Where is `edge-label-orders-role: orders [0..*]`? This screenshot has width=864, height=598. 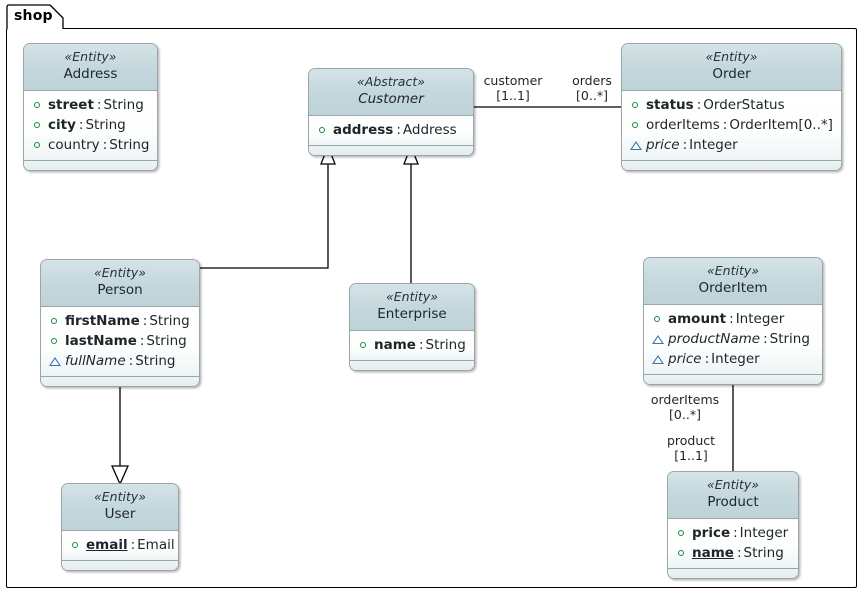 edge-label-orders-role: orders [0..*] is located at coordinates (592, 88).